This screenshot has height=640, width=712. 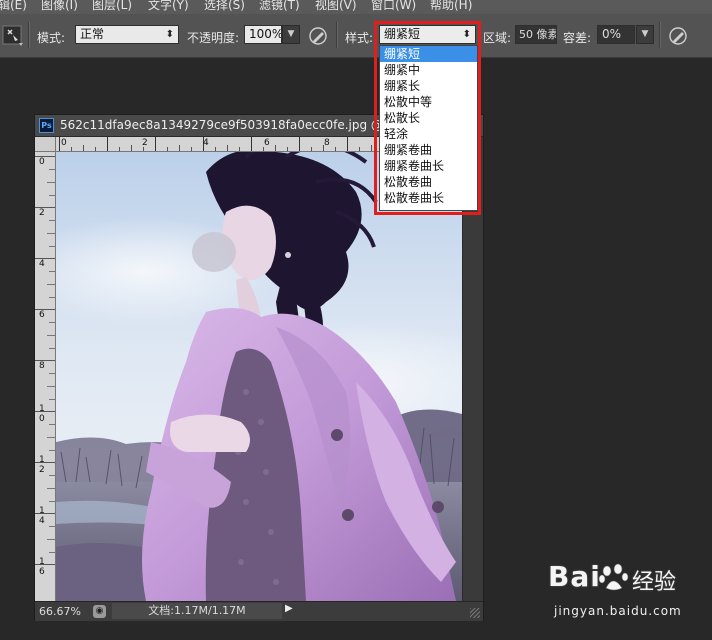 I want to click on style-option-tight-curl-long: 绷紧卷曲长, so click(x=428, y=166).